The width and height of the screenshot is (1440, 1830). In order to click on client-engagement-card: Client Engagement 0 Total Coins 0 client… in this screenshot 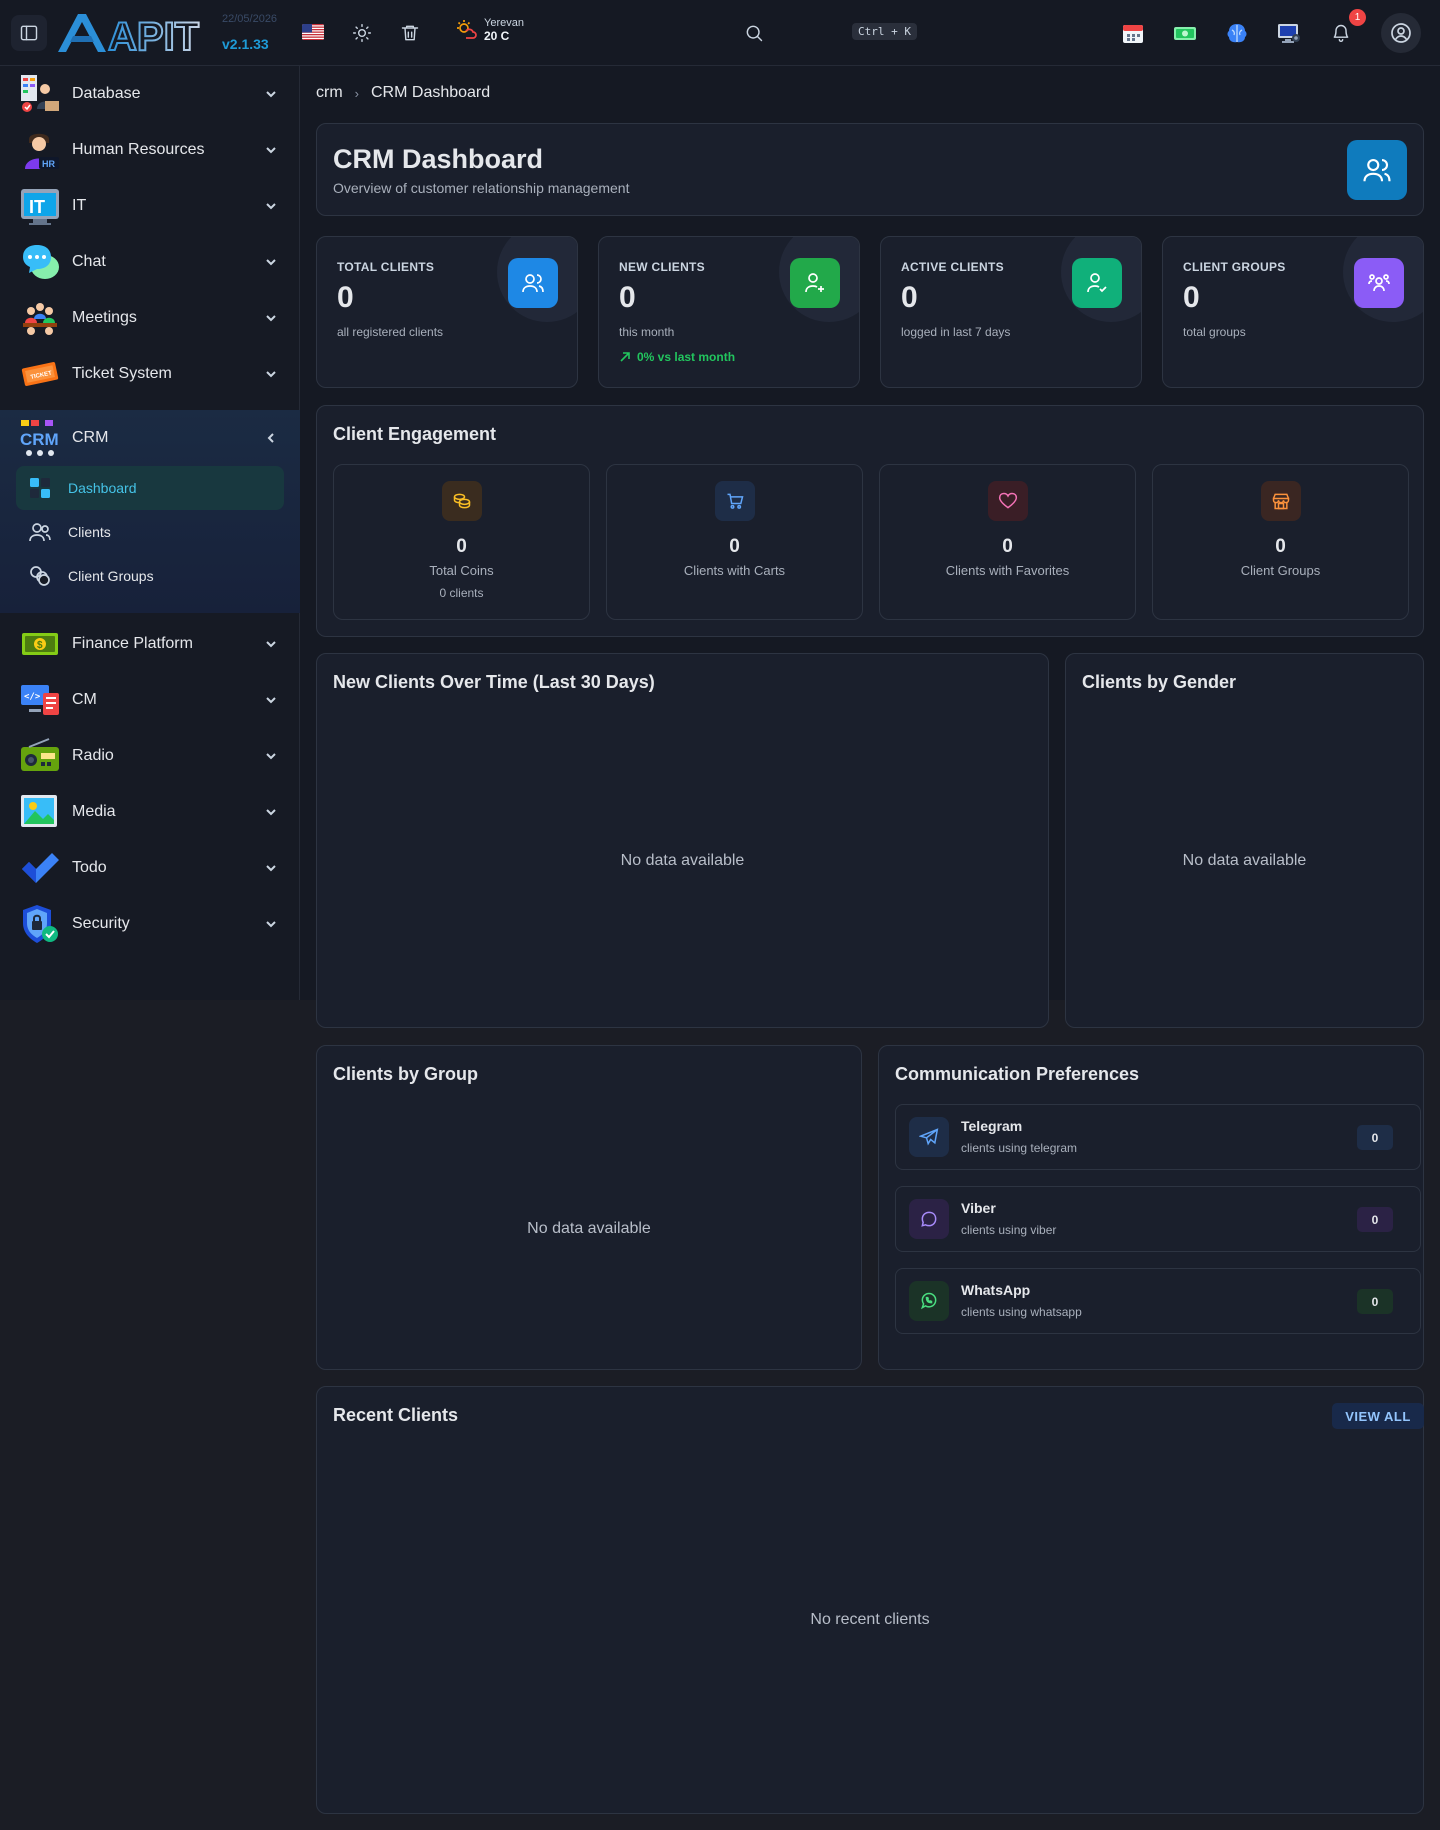, I will do `click(870, 521)`.